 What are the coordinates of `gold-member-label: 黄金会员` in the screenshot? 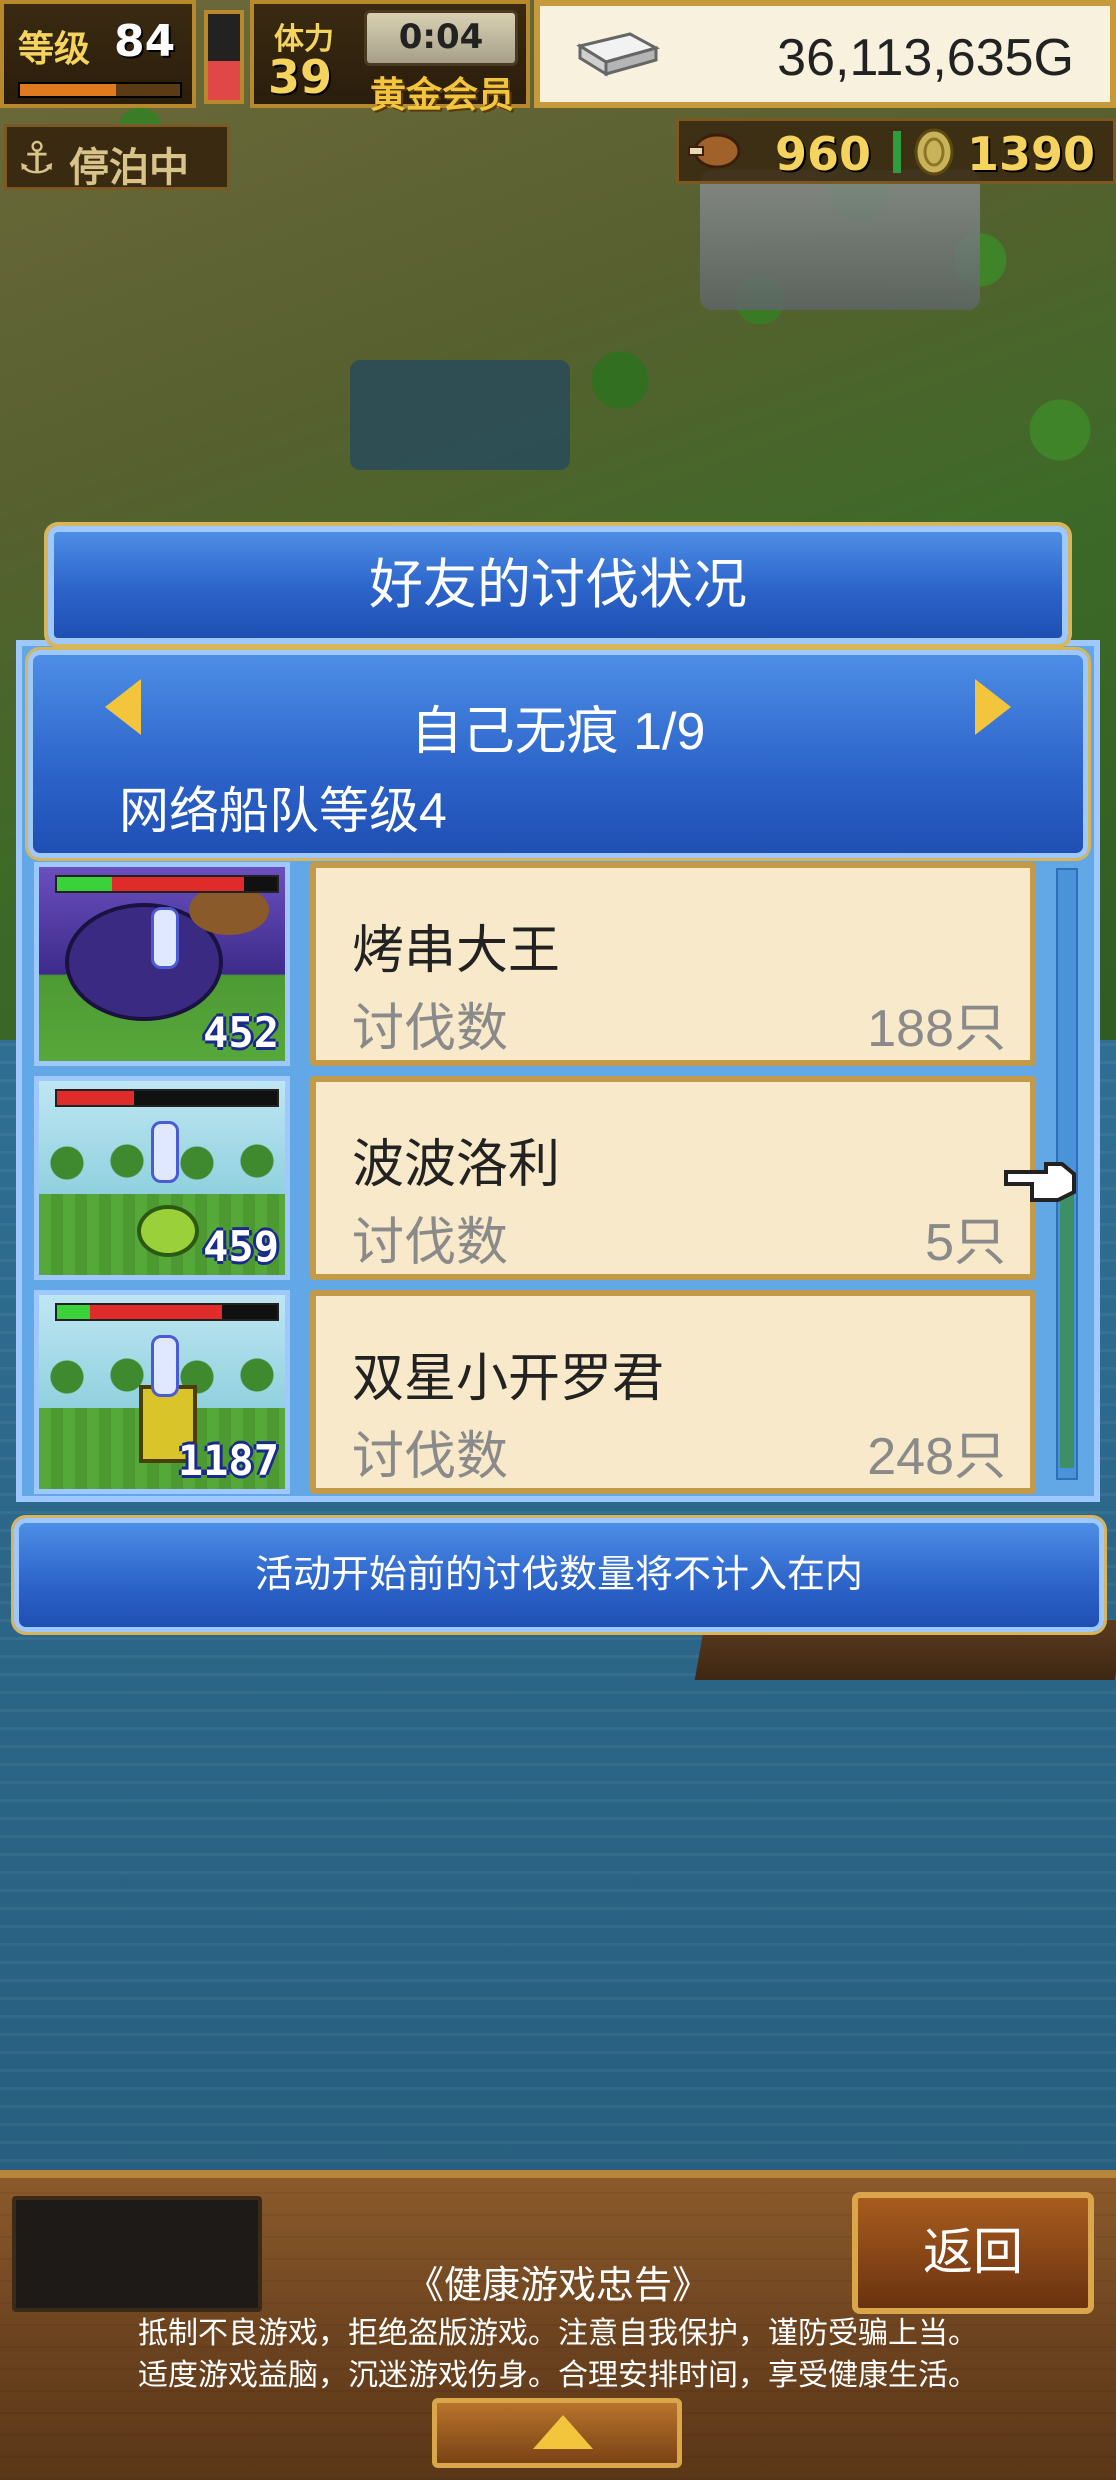 It's located at (442, 95).